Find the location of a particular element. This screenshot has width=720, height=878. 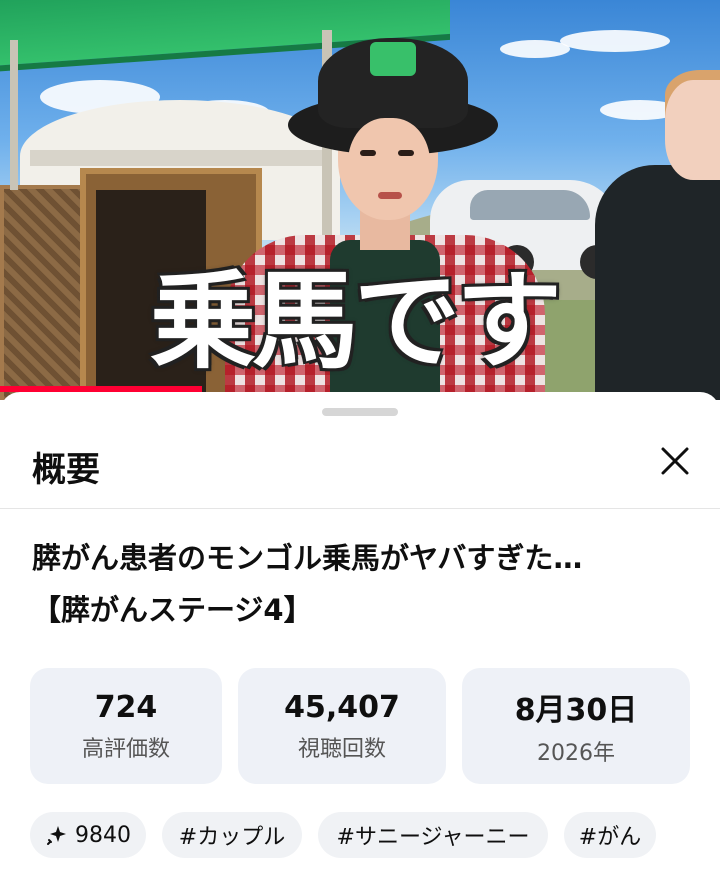

video-title: 膵がん患者のモンゴル乗馬がヤバすぎた… 【膵がんステージ4】 is located at coordinates (362, 584).